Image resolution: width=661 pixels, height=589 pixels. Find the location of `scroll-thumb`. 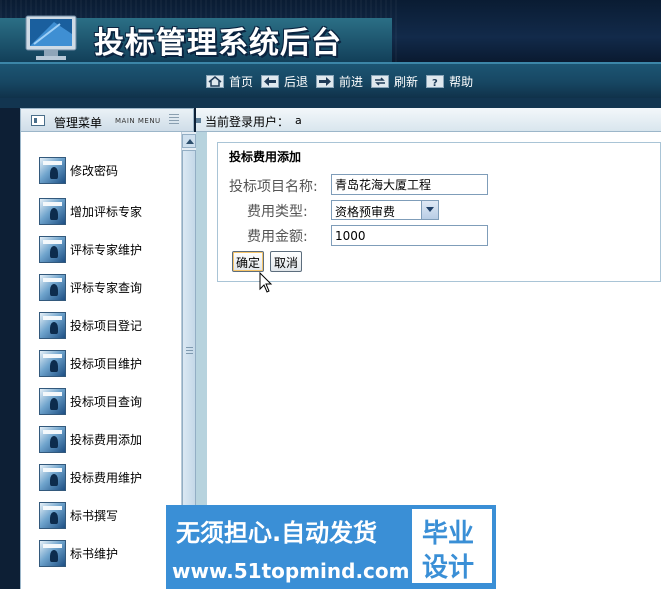

scroll-thumb is located at coordinates (189, 352).